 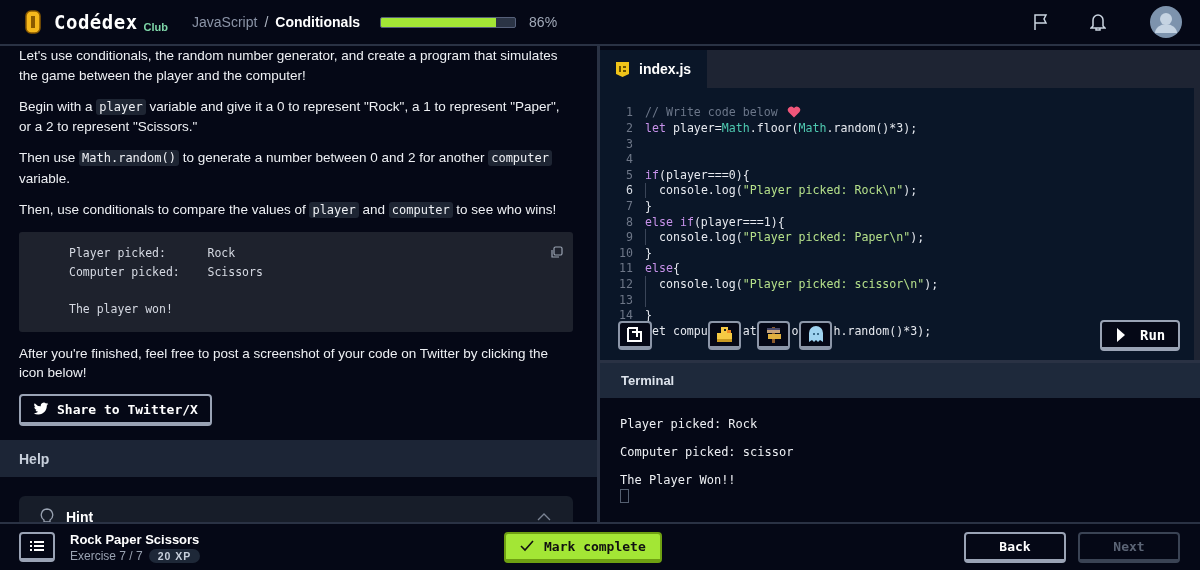 What do you see at coordinates (225, 22) in the screenshot?
I see `breadcrumb-link: JavaScript` at bounding box center [225, 22].